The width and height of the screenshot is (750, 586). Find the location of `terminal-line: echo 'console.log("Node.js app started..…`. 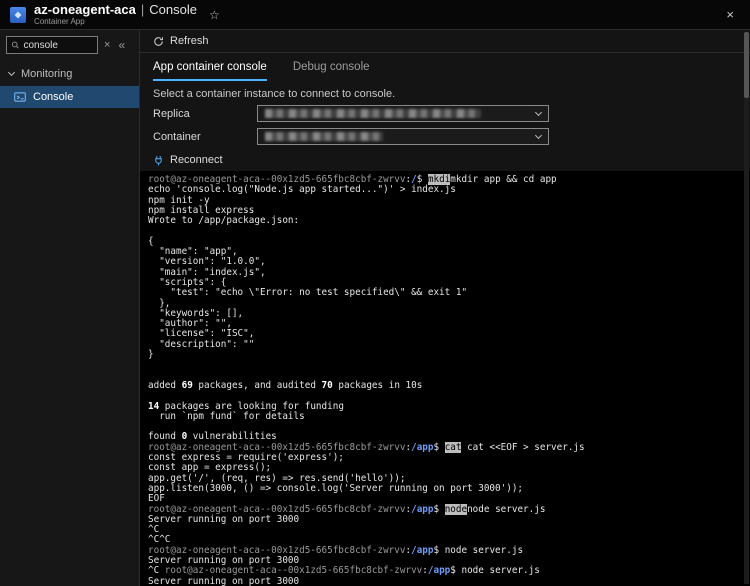

terminal-line: echo 'console.log("Node.js app started..… is located at coordinates (302, 190).